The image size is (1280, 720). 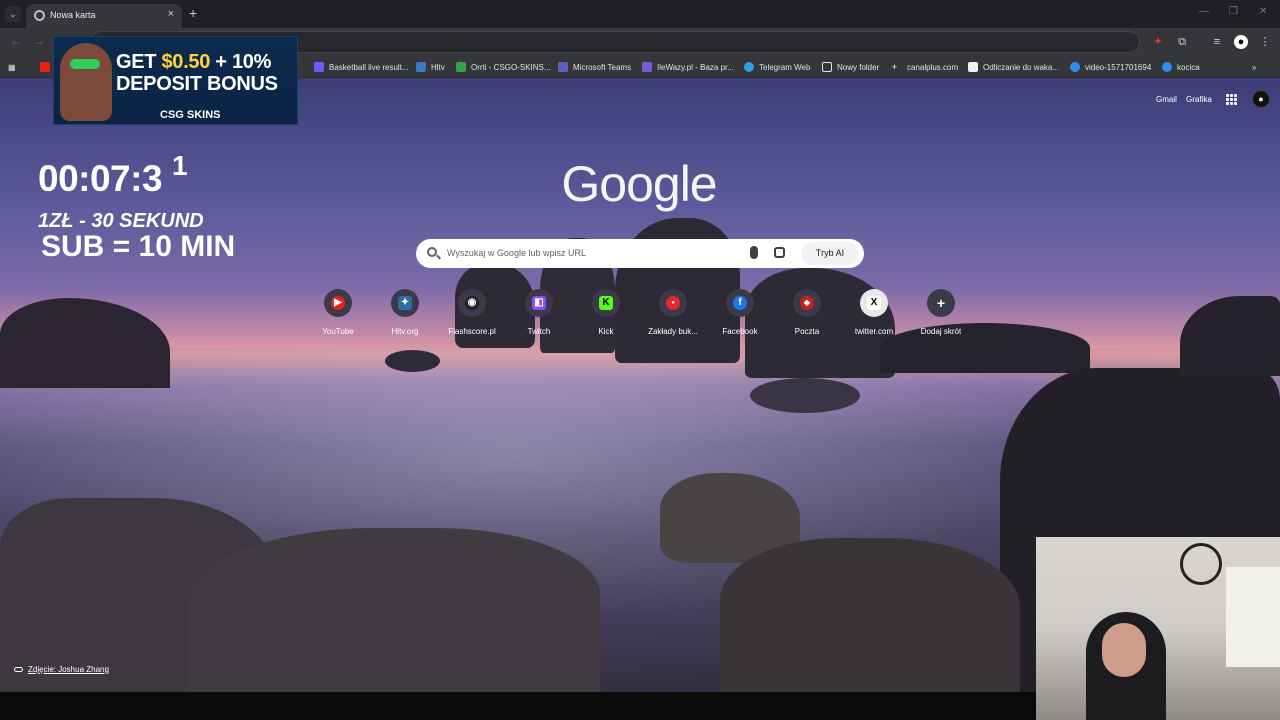 What do you see at coordinates (941, 303) in the screenshot?
I see `plus-icon: +` at bounding box center [941, 303].